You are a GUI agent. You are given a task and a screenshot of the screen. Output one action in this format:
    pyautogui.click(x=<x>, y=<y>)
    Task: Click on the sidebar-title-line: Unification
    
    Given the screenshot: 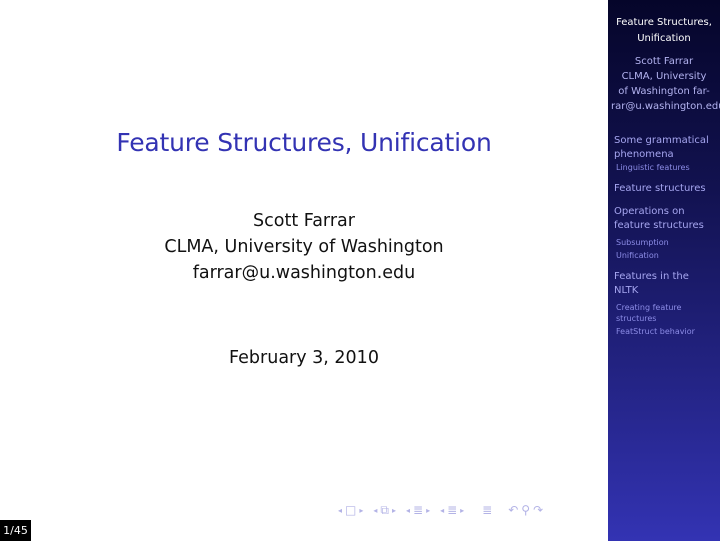 What is the action you would take?
    pyautogui.click(x=664, y=38)
    